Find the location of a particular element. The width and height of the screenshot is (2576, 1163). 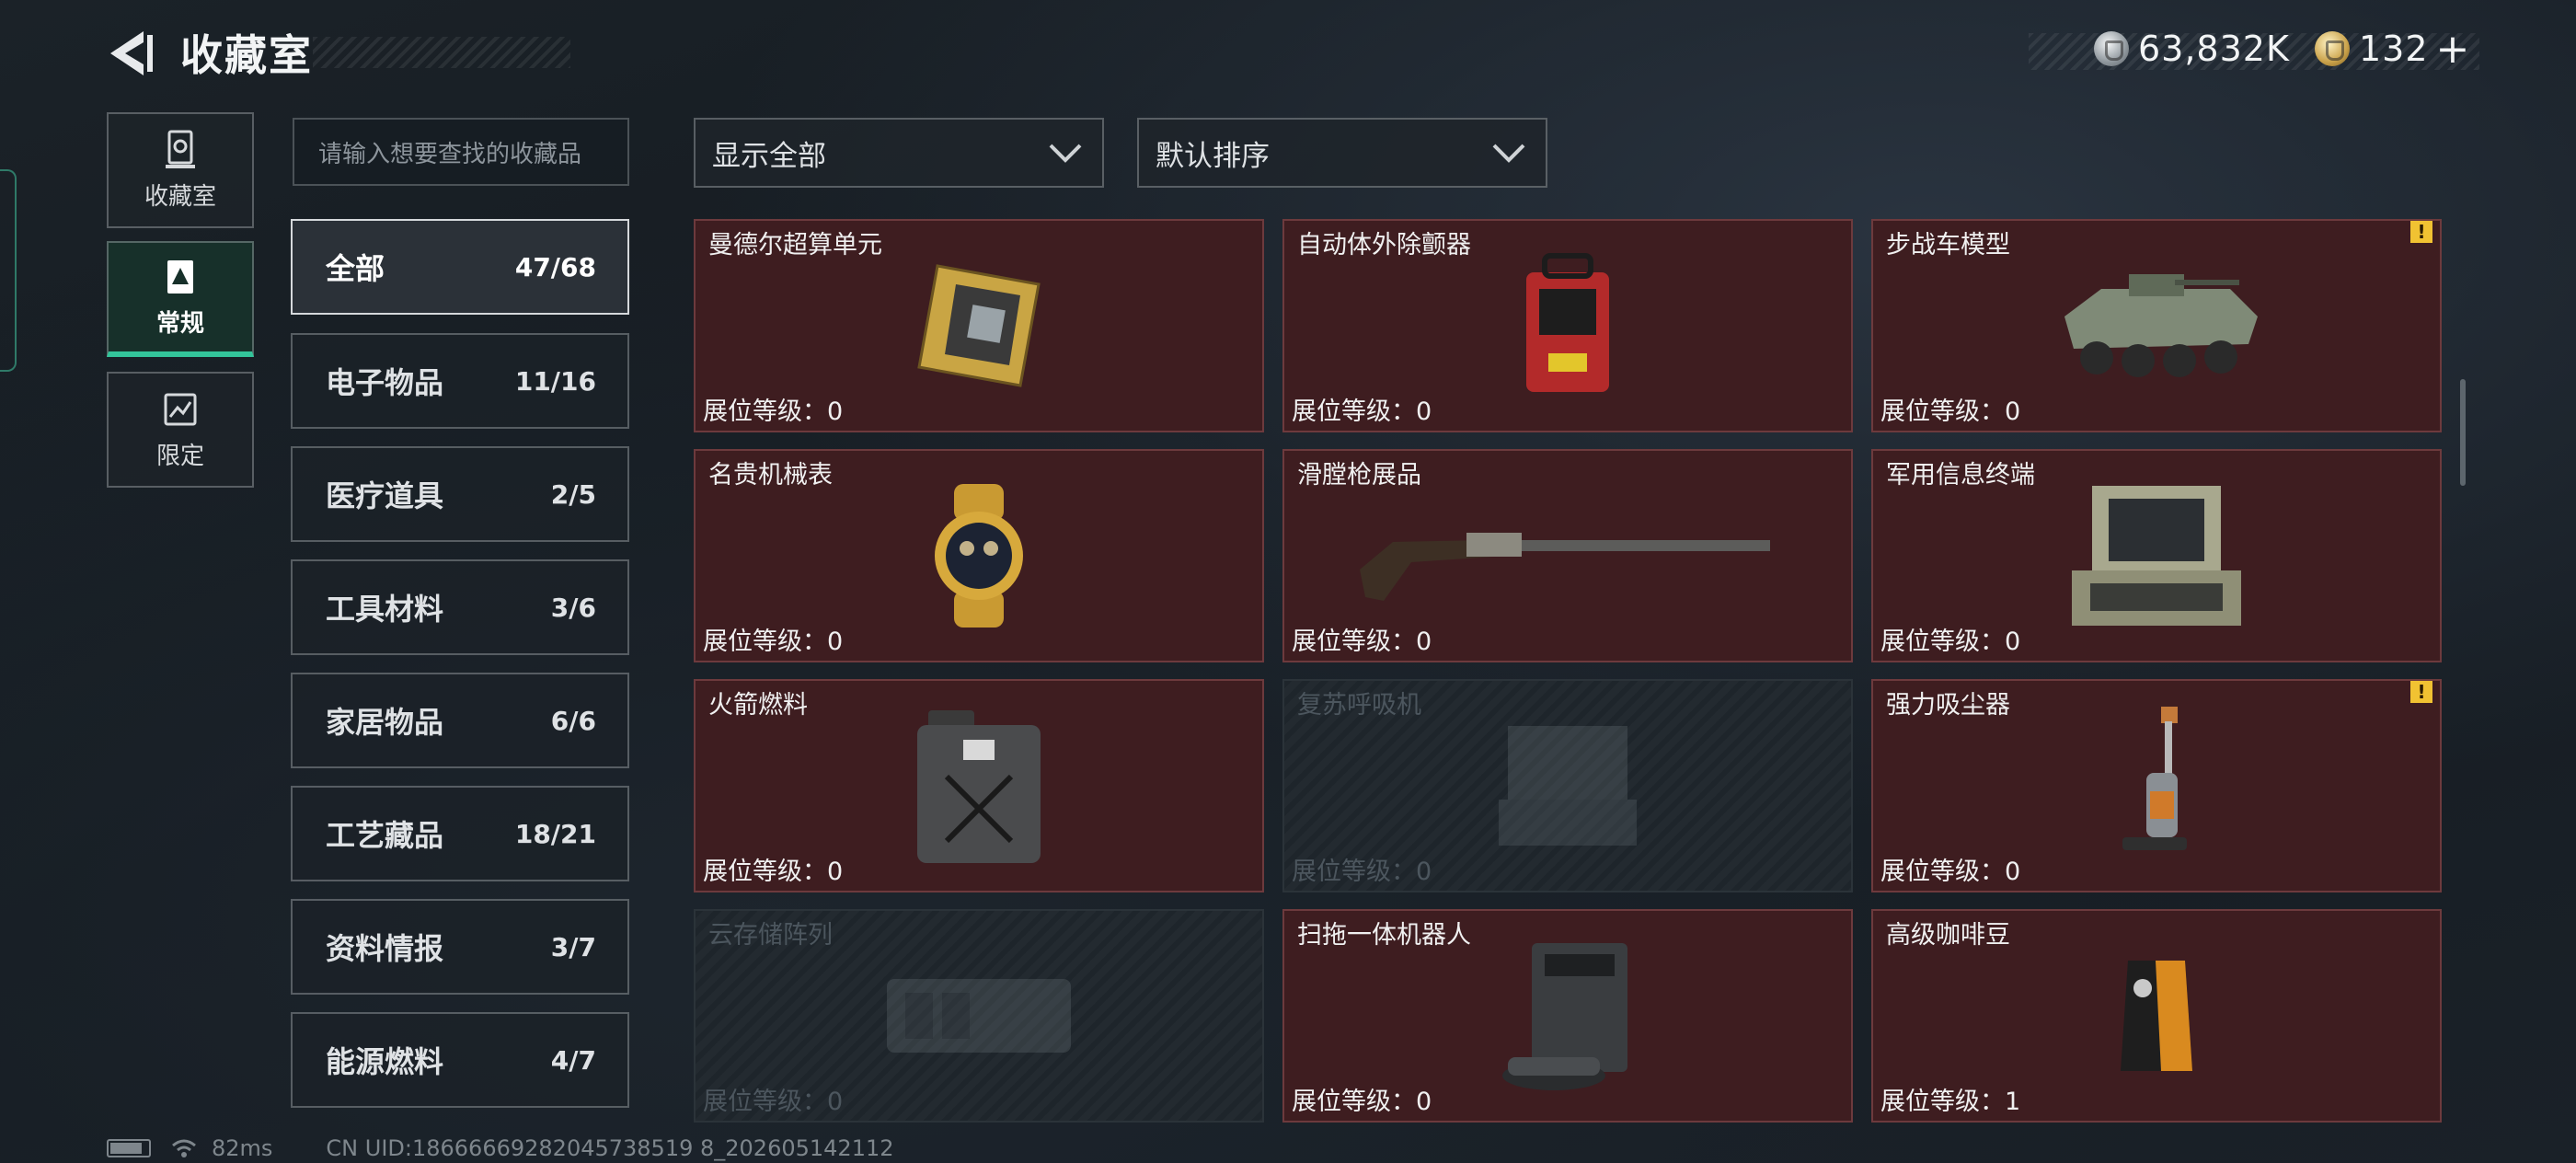

collectible-card: 军用信息终端 展位等级：0 is located at coordinates (2156, 556).